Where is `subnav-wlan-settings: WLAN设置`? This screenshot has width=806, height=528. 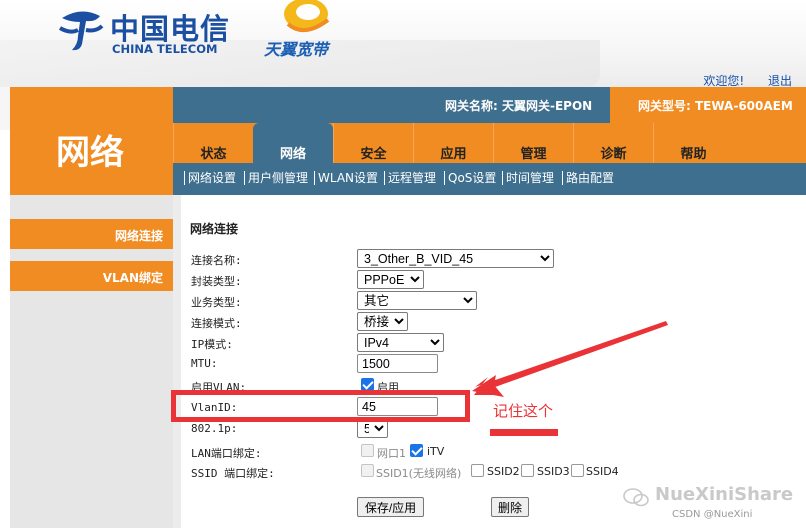 subnav-wlan-settings: WLAN设置 is located at coordinates (346, 178).